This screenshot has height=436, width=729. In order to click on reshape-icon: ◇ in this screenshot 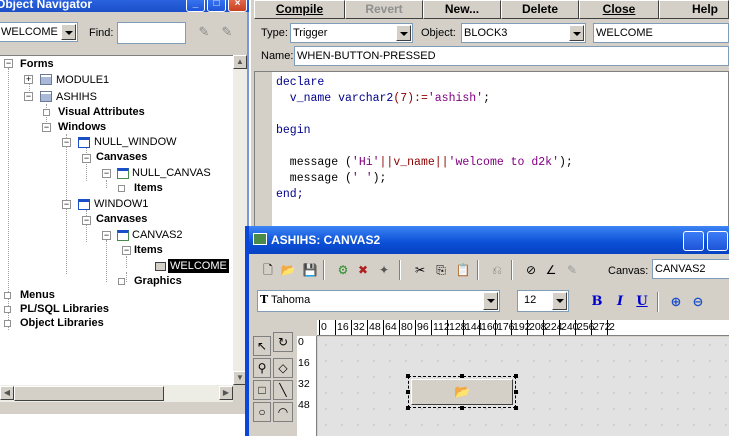, I will do `click(283, 368)`.